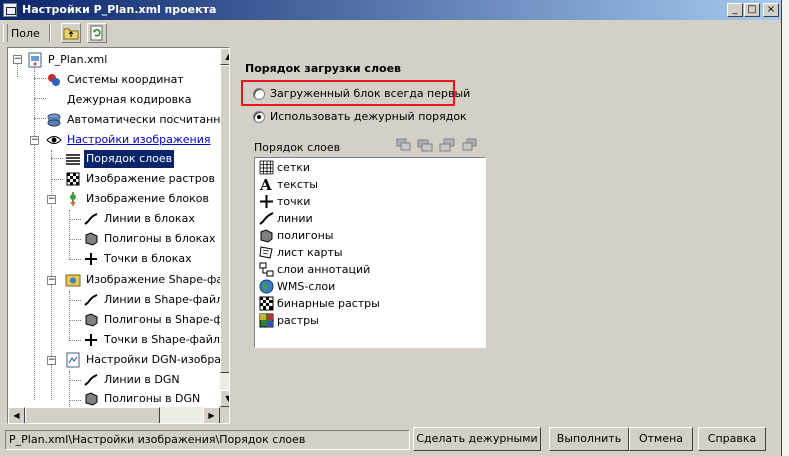 Image resolution: width=789 pixels, height=456 pixels. What do you see at coordinates (306, 286) in the screenshot?
I see `list-item-label: WMS-слои` at bounding box center [306, 286].